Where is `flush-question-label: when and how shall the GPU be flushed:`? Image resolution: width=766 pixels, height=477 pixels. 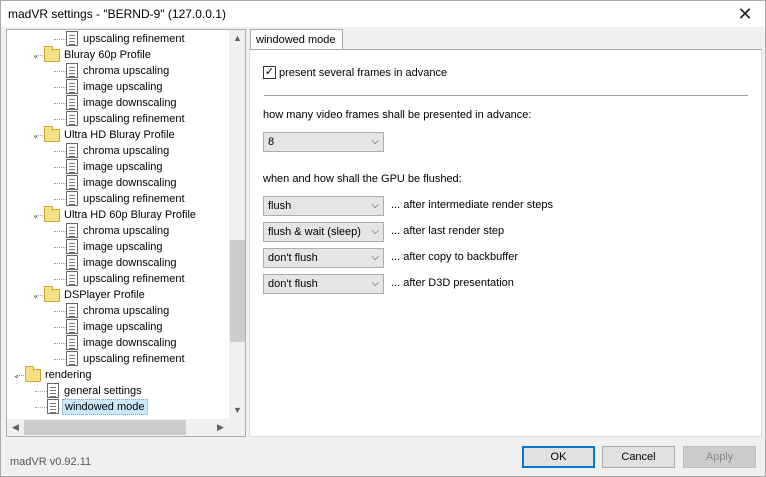 flush-question-label: when and how shall the GPU be flushed: is located at coordinates (362, 179).